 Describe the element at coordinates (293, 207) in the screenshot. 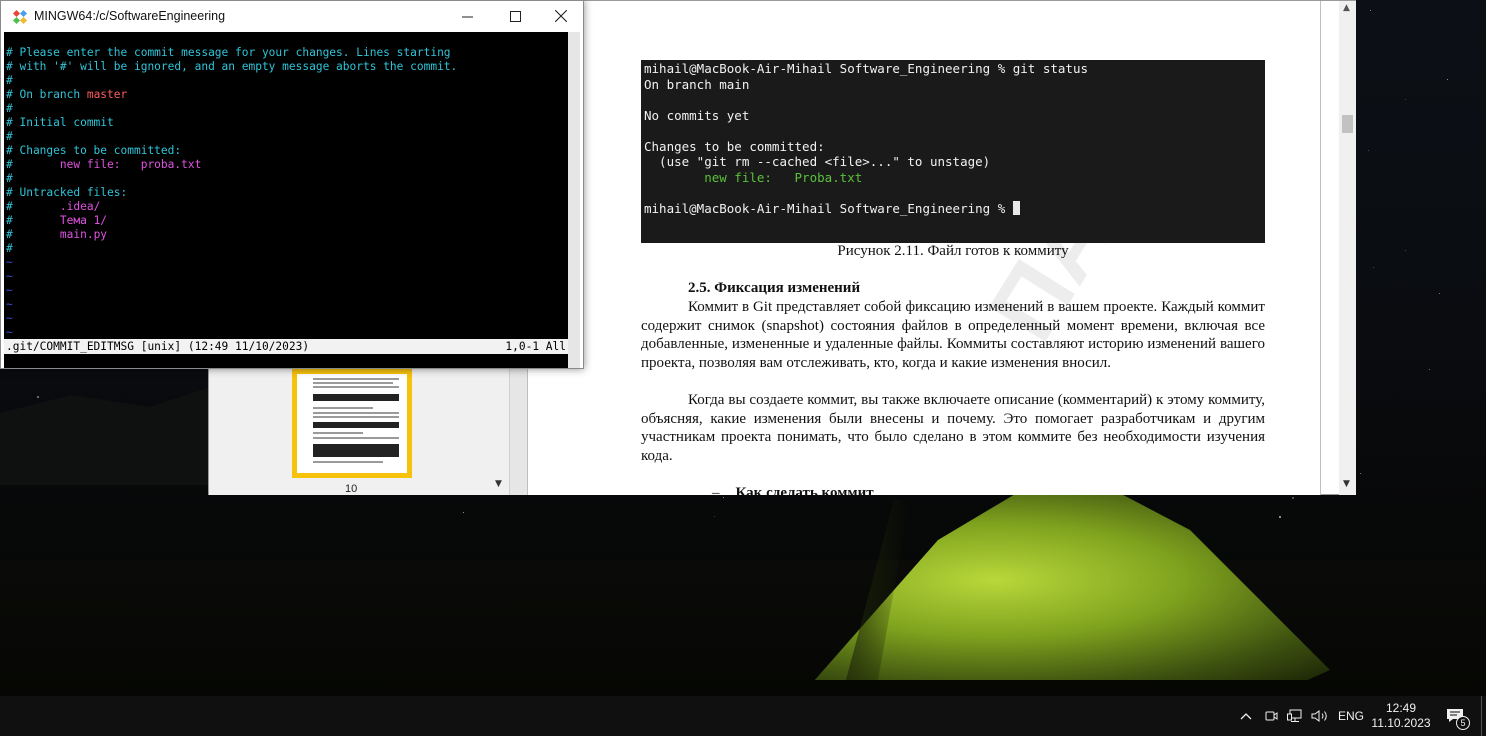

I see `vim-line: # .idea/` at that location.